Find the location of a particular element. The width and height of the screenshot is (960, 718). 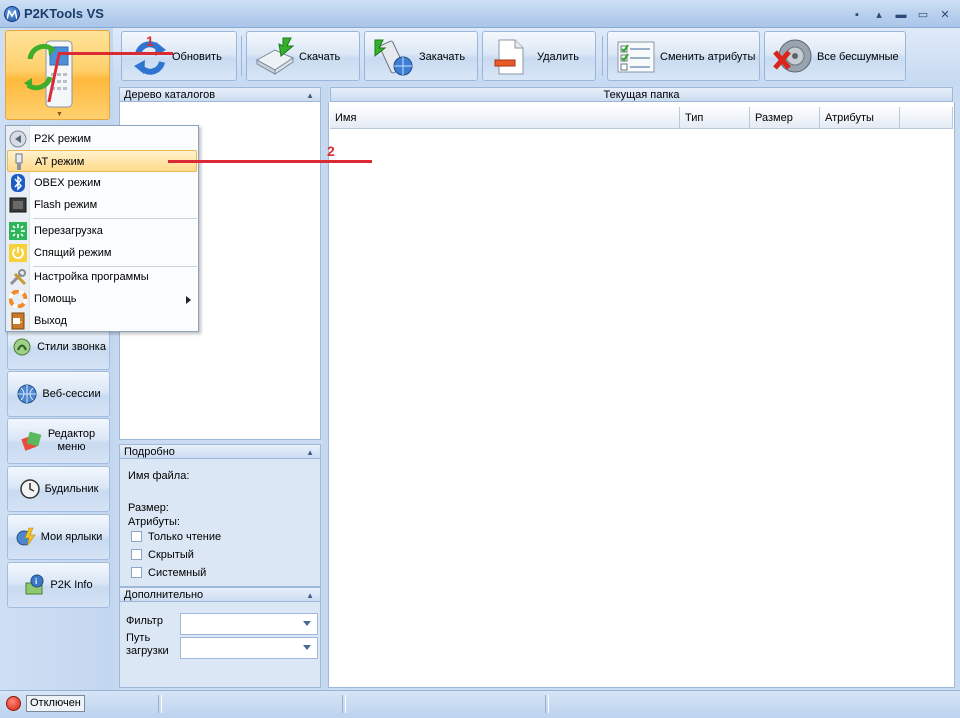

sidebar-item-label: Мои ярлыки is located at coordinates (71, 536).